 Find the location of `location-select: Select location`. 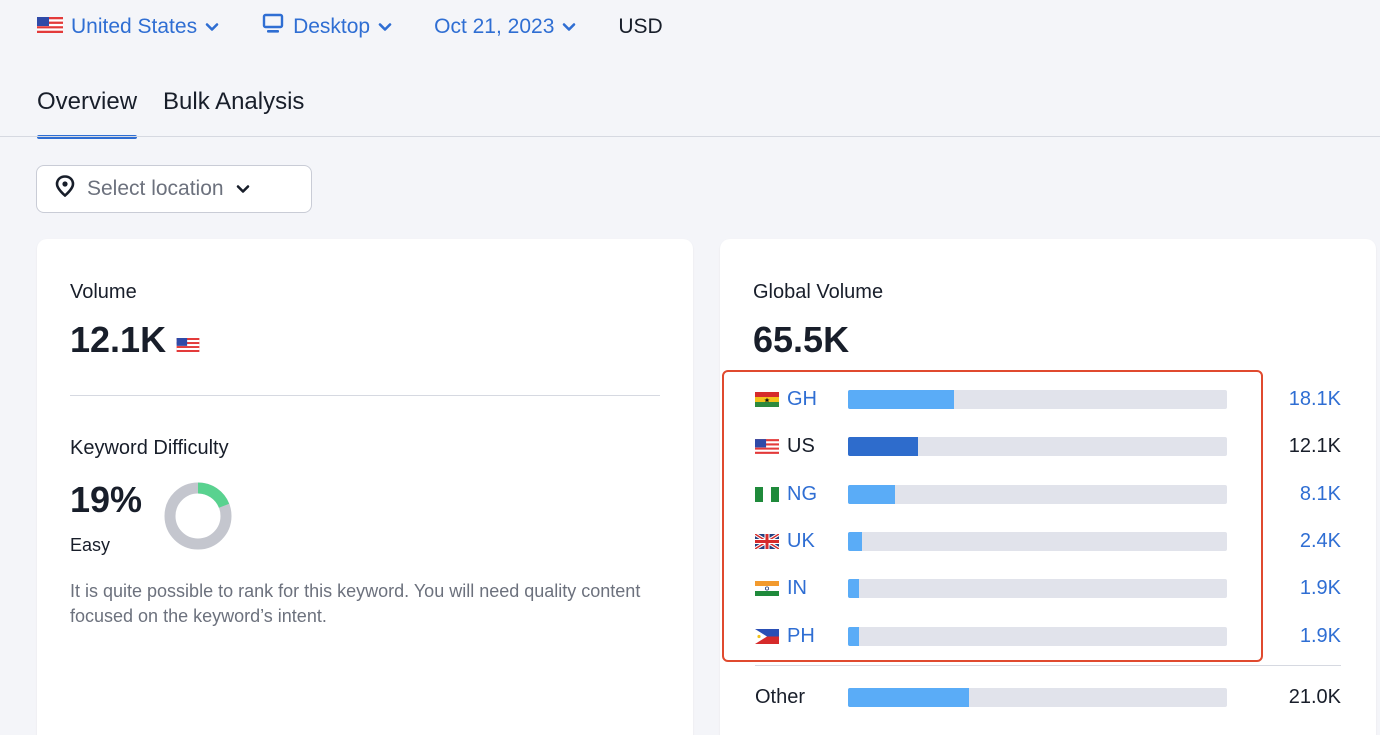

location-select: Select location is located at coordinates (174, 189).